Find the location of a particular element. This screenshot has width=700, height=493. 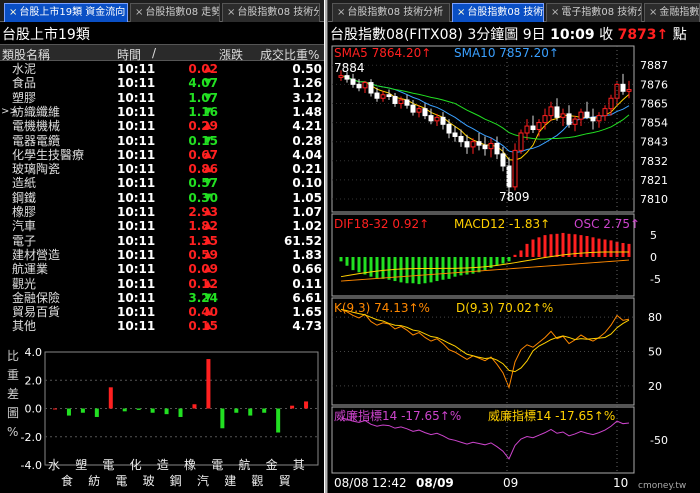

price-y-tick: 7810 is located at coordinates (654, 199).